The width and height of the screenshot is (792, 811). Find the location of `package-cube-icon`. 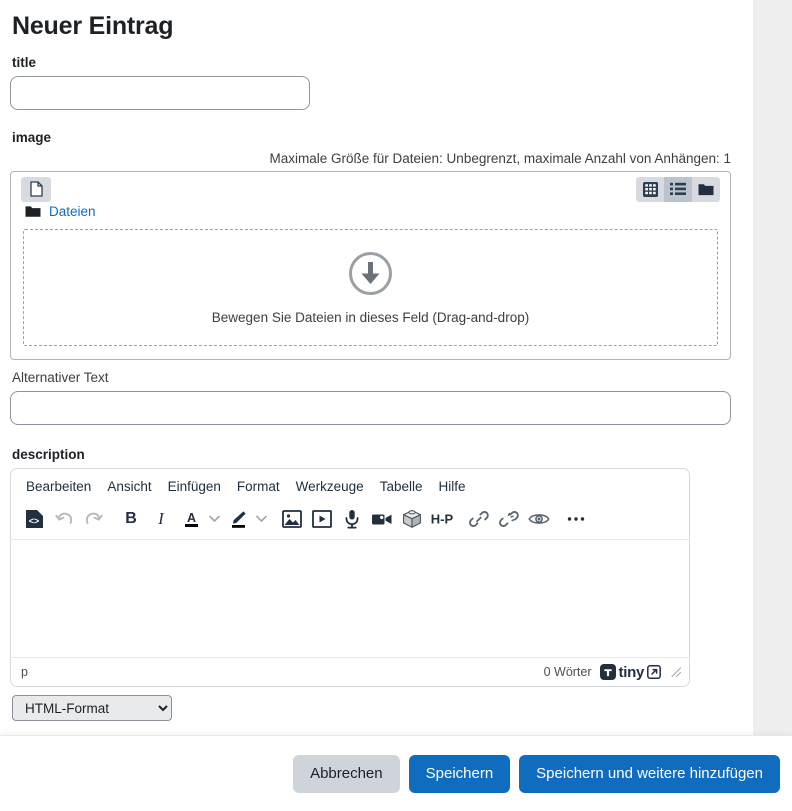

package-cube-icon is located at coordinates (412, 519).